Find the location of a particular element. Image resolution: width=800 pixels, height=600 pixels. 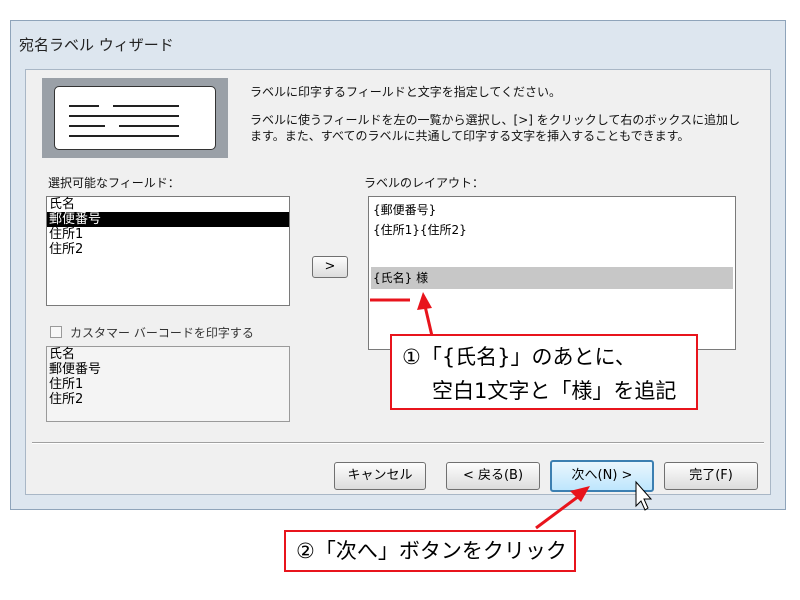

available-fields-label: 選択可能なフィールド： is located at coordinates (114, 183).